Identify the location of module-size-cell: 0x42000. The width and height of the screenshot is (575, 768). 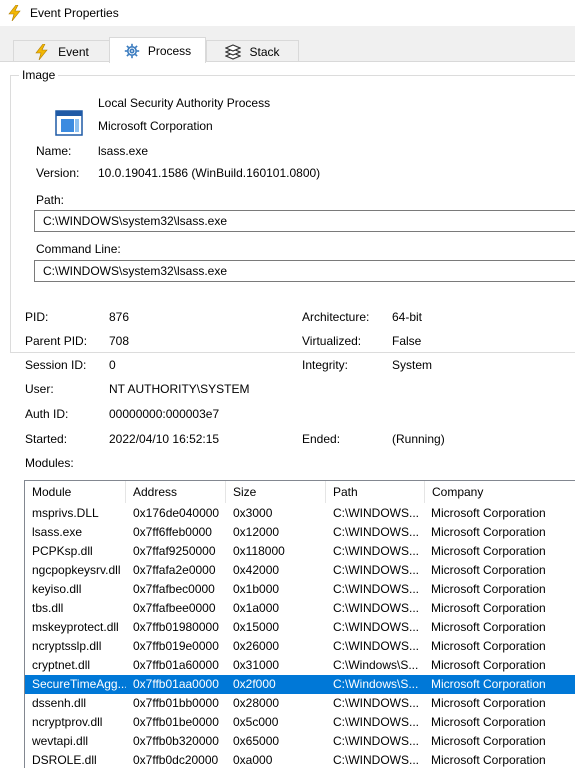
(256, 570).